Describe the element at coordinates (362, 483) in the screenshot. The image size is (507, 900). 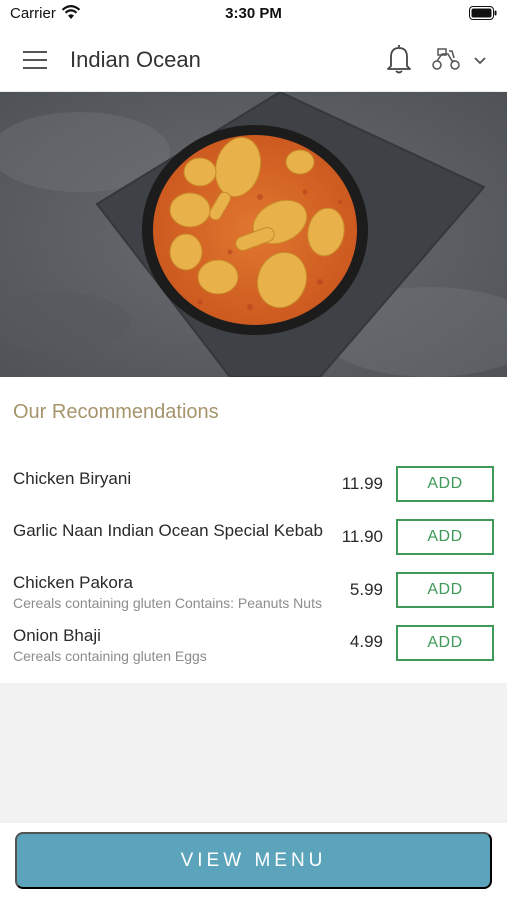
I see `item-price: 11.99` at that location.